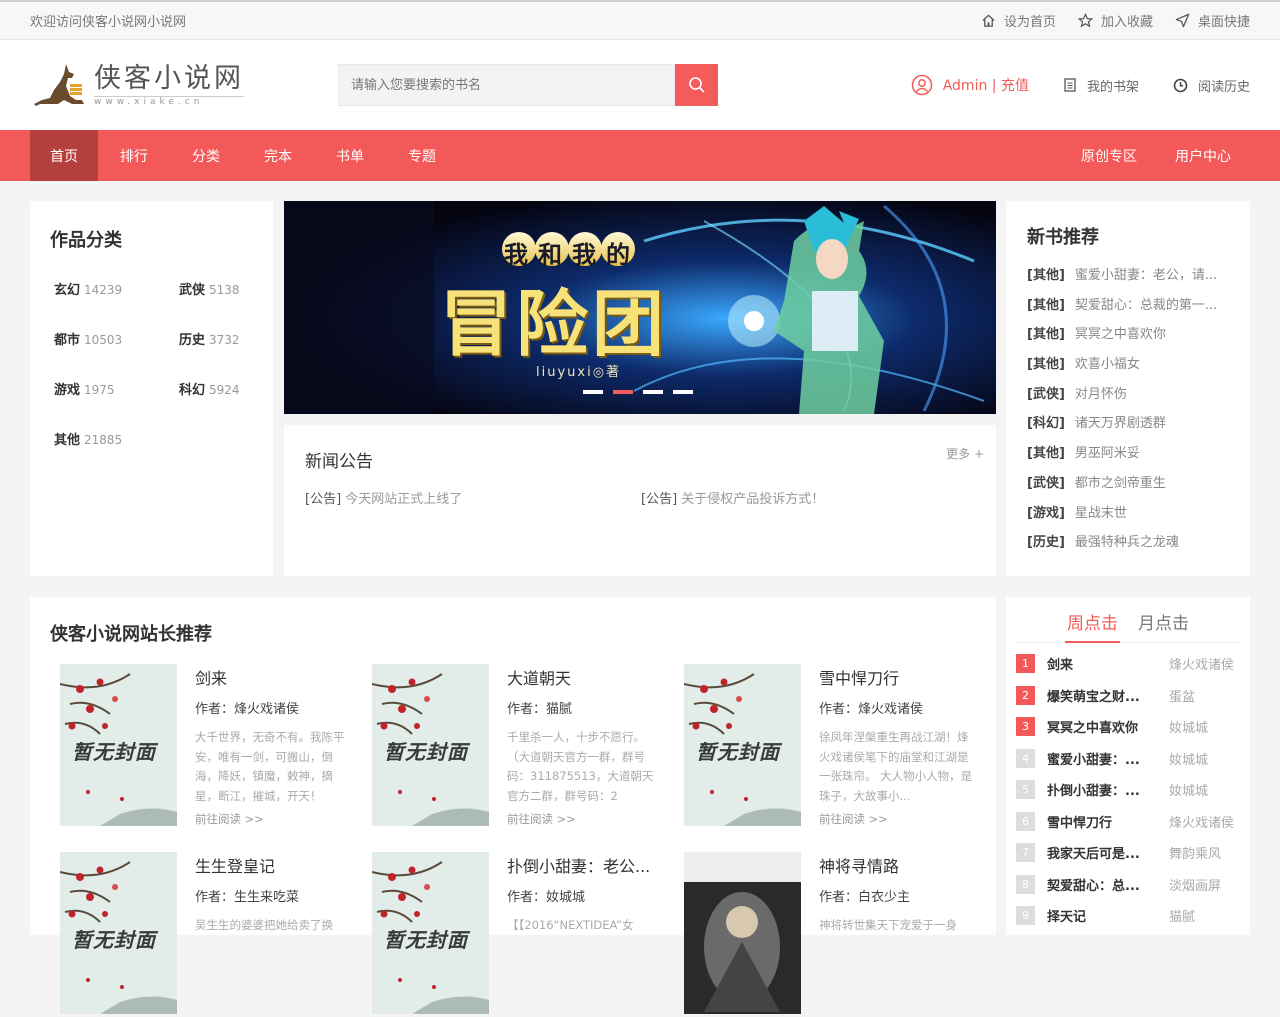 The image size is (1280, 1017). I want to click on book-title: 雪中悍刀行, so click(859, 677).